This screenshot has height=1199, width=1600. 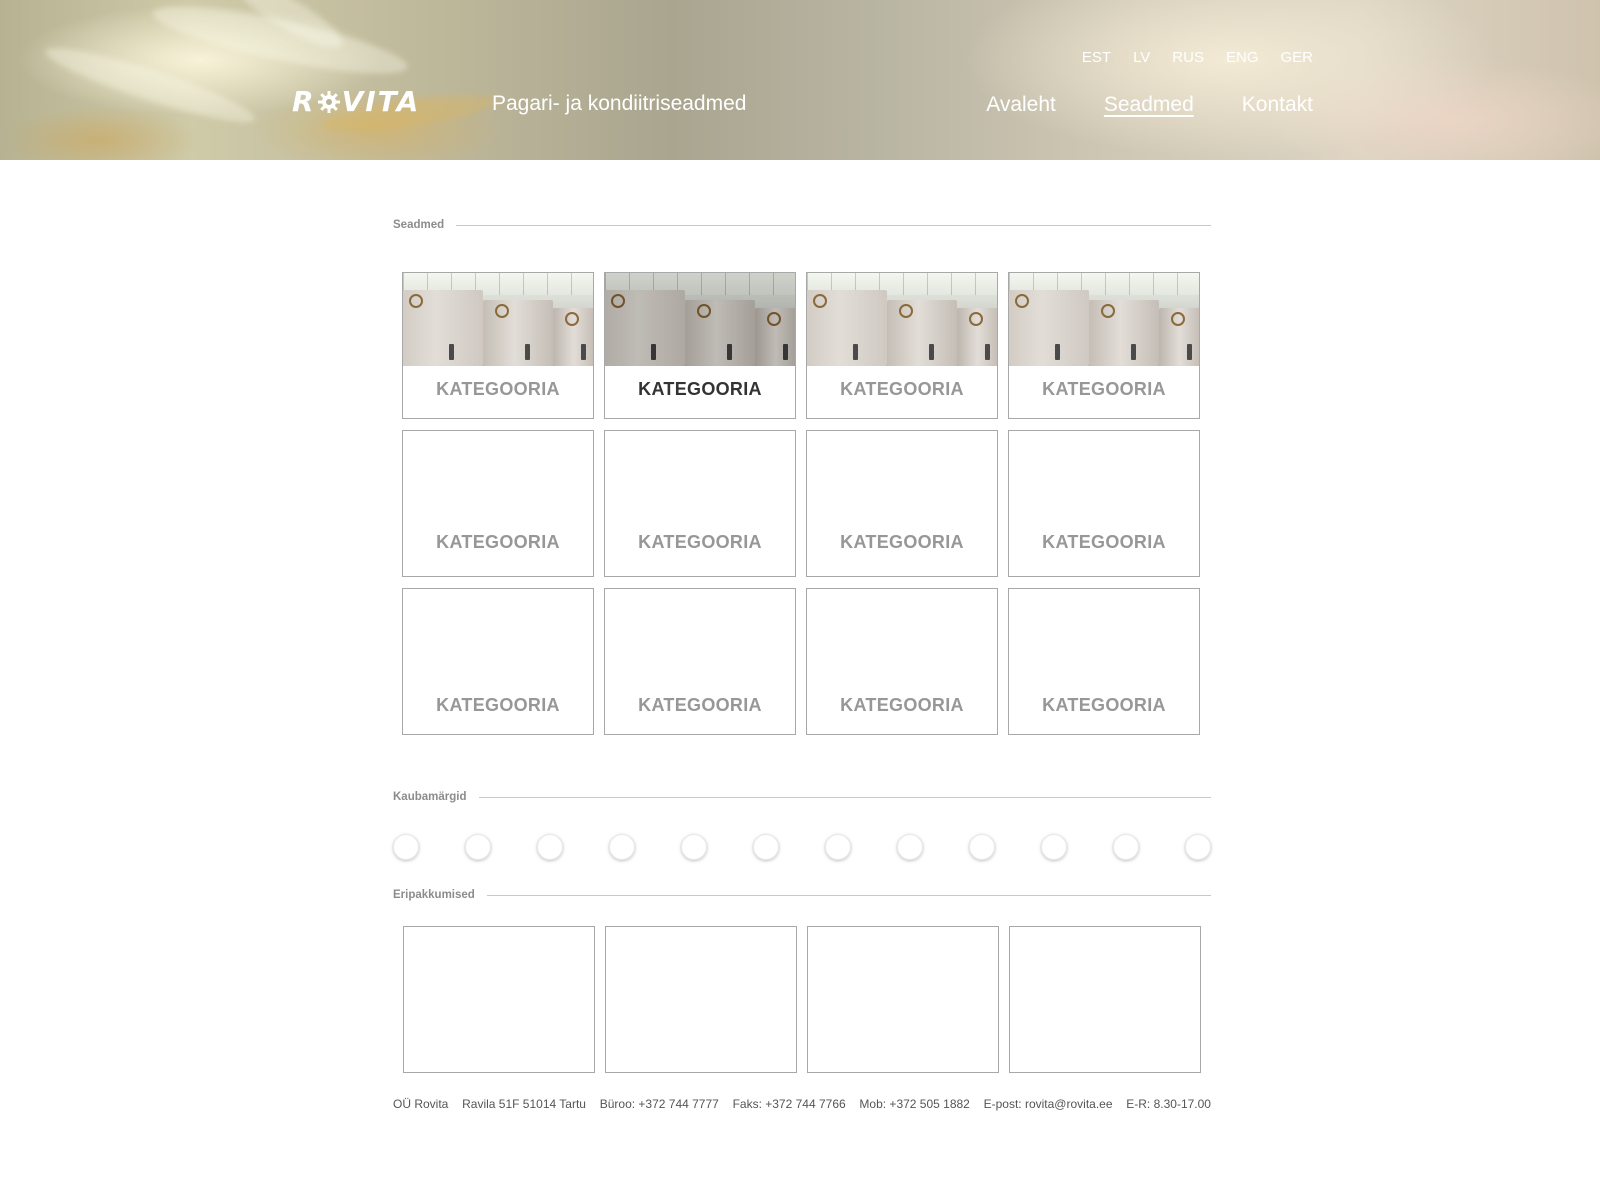 What do you see at coordinates (802, 999) in the screenshot?
I see `special-offers-grid` at bounding box center [802, 999].